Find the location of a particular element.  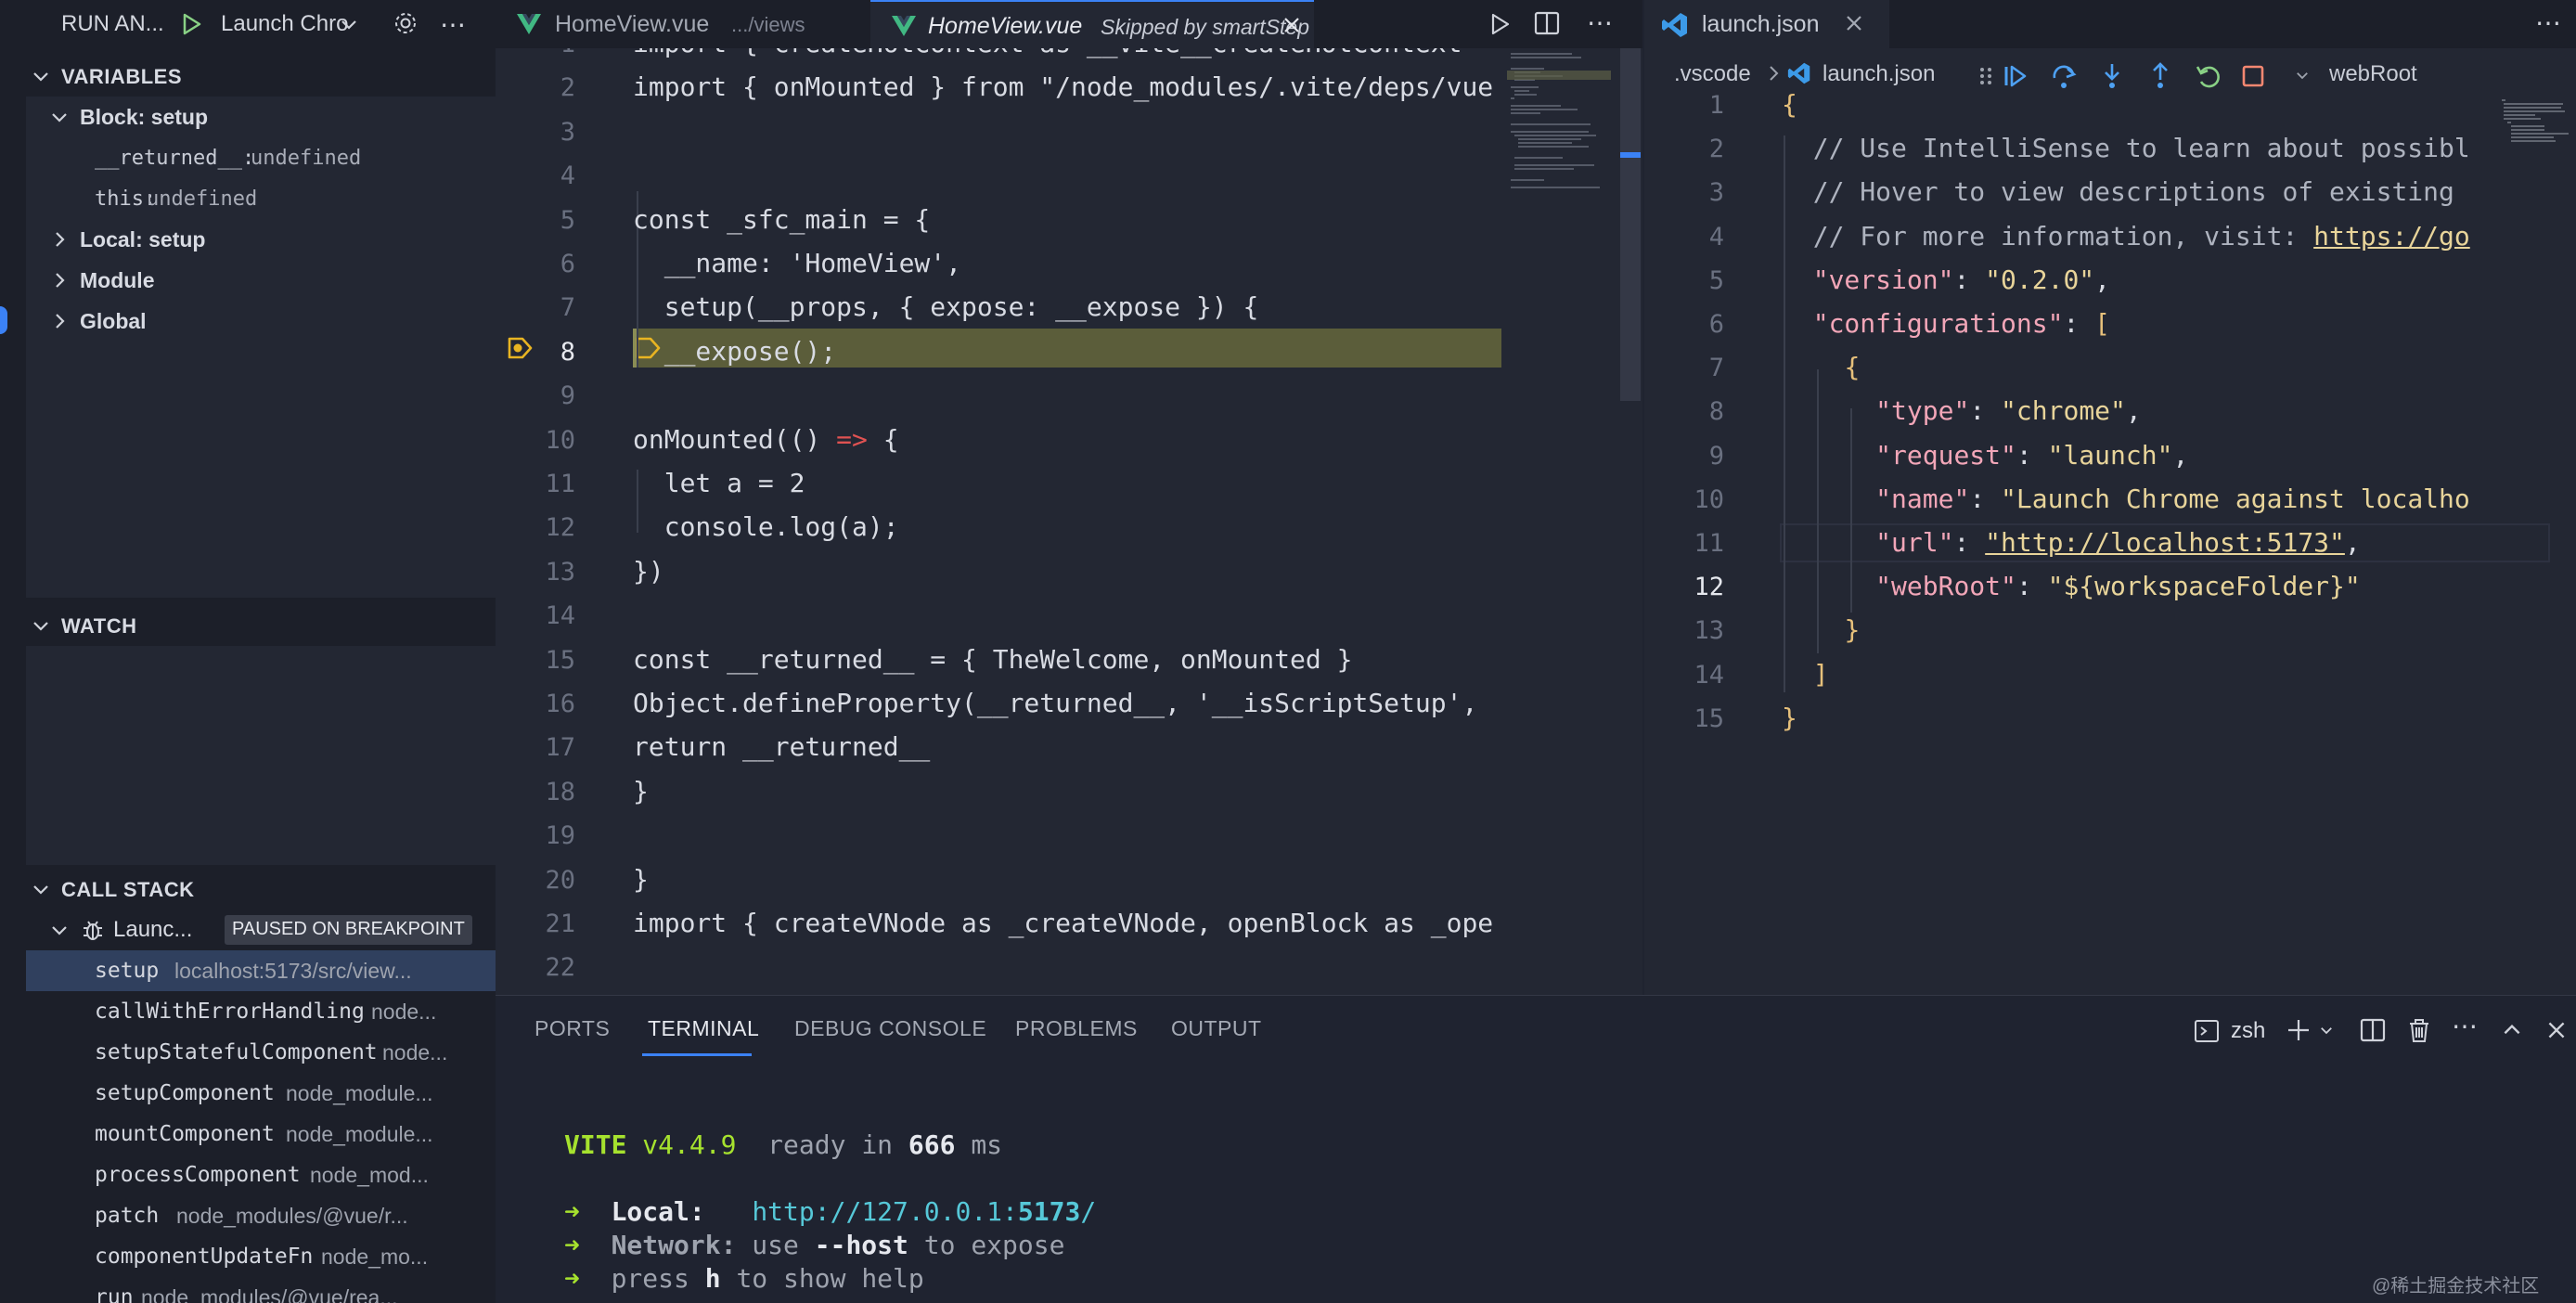

editor2-code-line: "type": "chrome", is located at coordinates (1962, 410).